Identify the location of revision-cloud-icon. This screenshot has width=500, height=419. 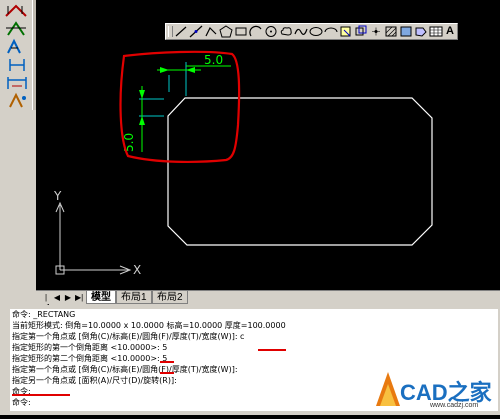
(286, 31).